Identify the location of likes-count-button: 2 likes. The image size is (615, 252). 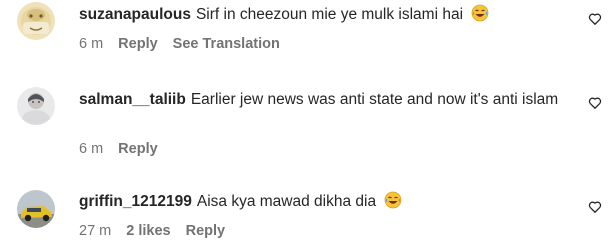
(148, 231).